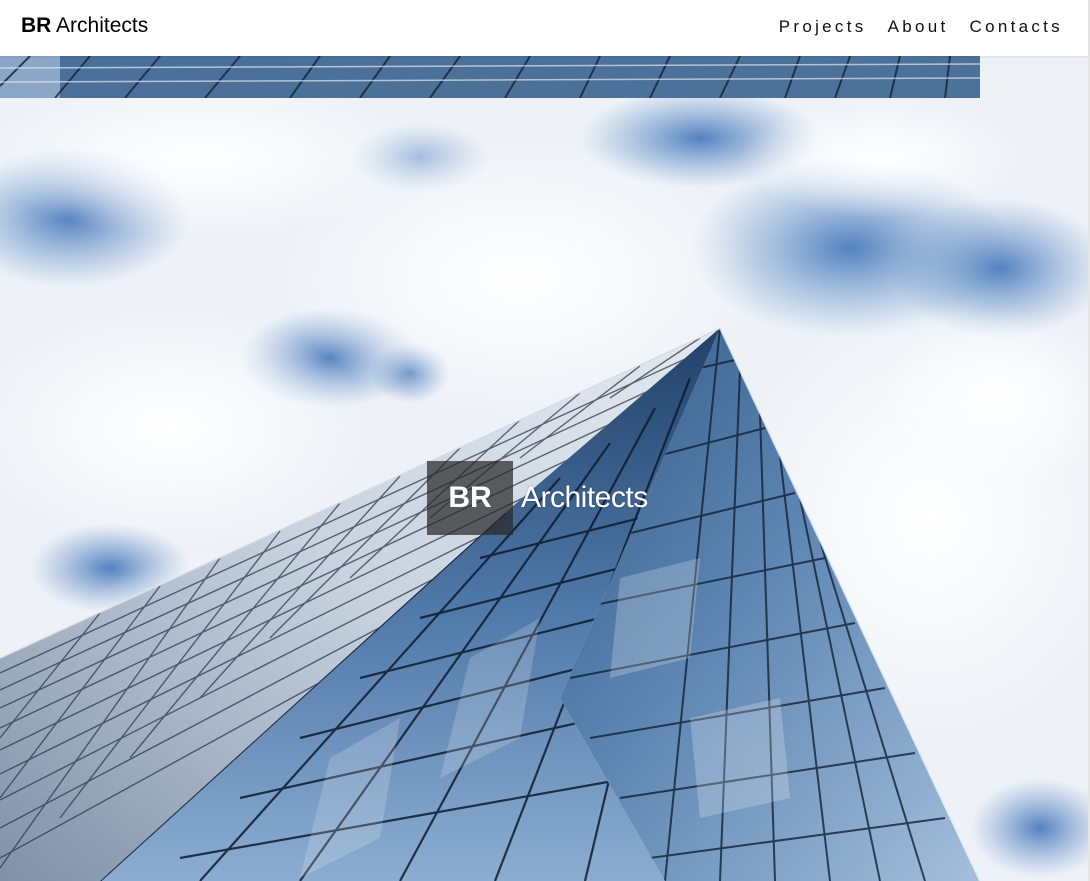  I want to click on brand-logo: BR Architects, so click(84, 26).